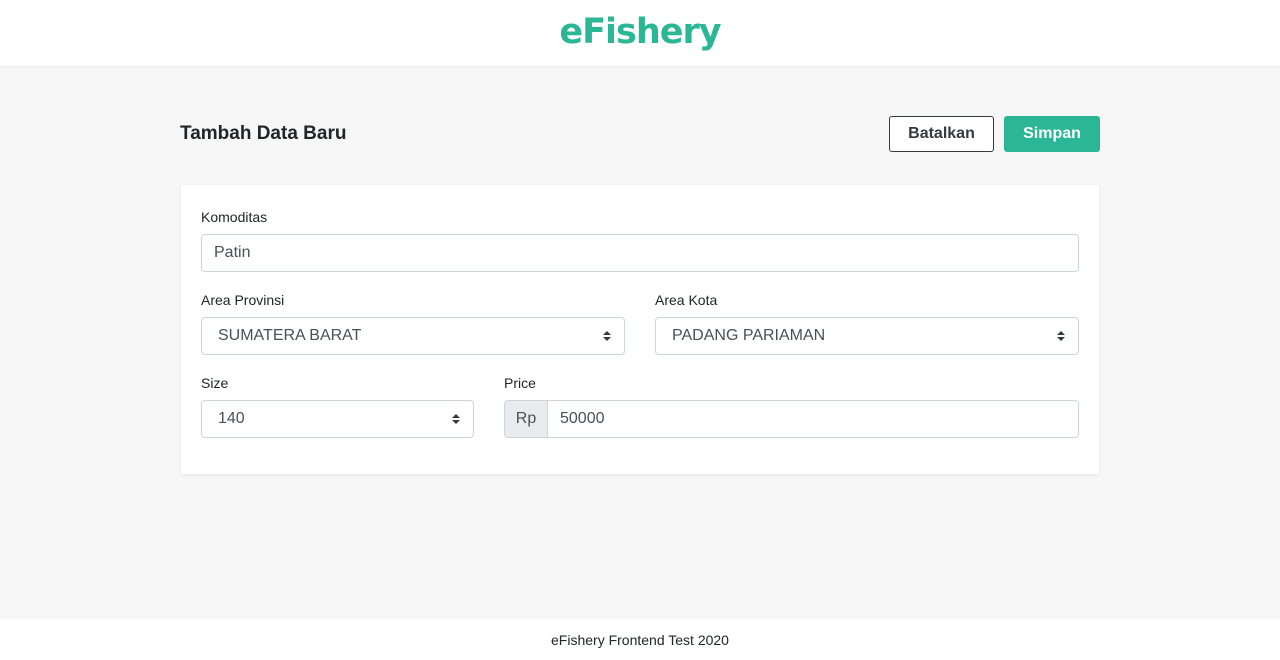  What do you see at coordinates (867, 336) in the screenshot?
I see `area-kota-select: PADANG PARIAMAN` at bounding box center [867, 336].